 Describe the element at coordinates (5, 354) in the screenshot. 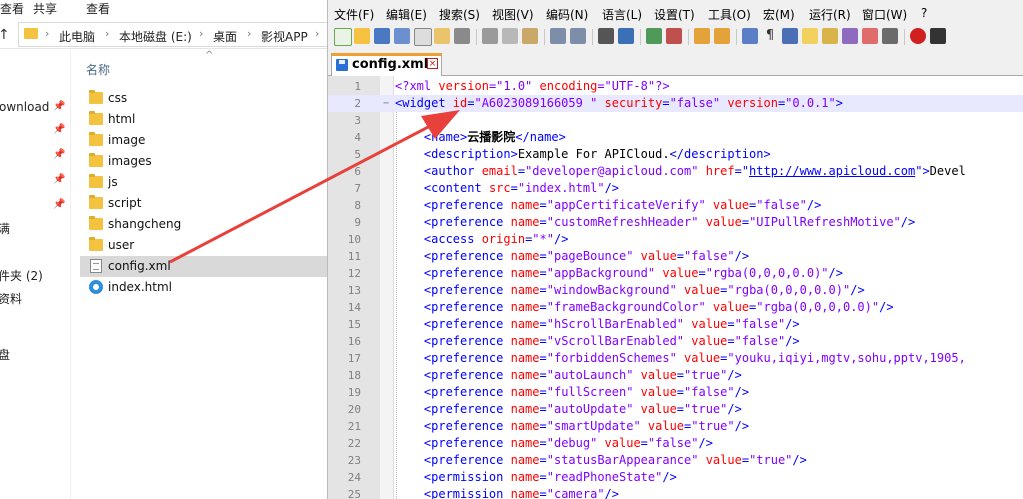

I see `nav-item-disk: 盘` at that location.